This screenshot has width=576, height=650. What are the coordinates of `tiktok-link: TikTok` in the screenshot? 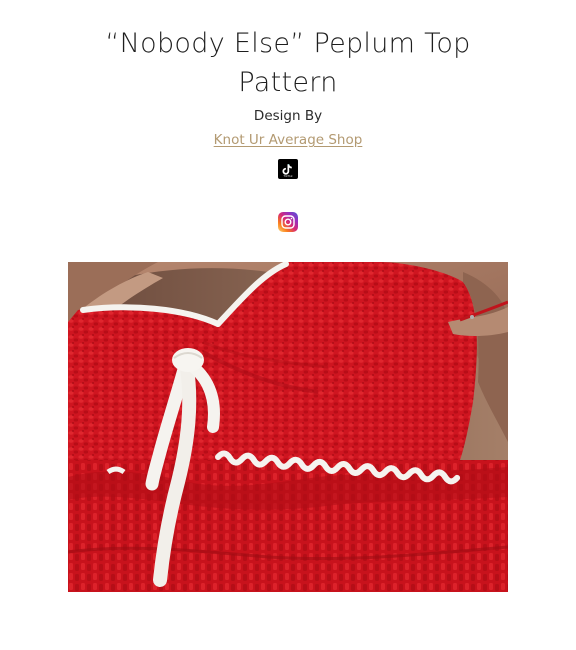 It's located at (288, 169).